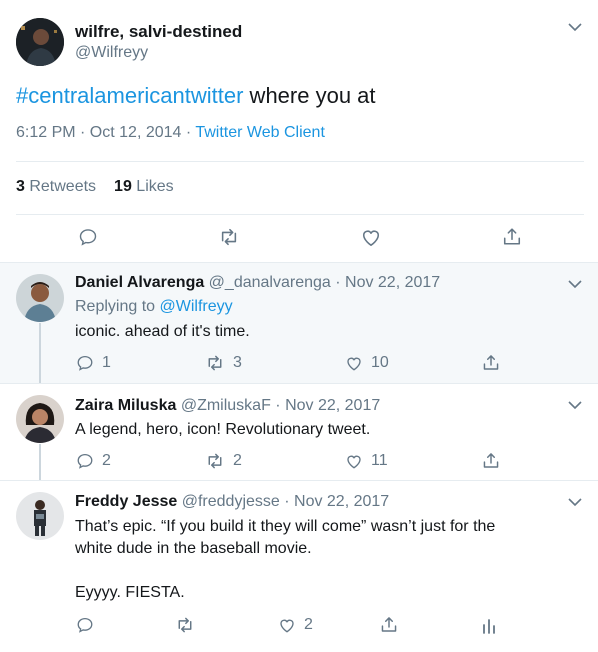 This screenshot has height=652, width=598. Describe the element at coordinates (105, 132) in the screenshot. I see `tweet-timestamp: 6:12 PM · Oct 12, 2014 ·` at that location.